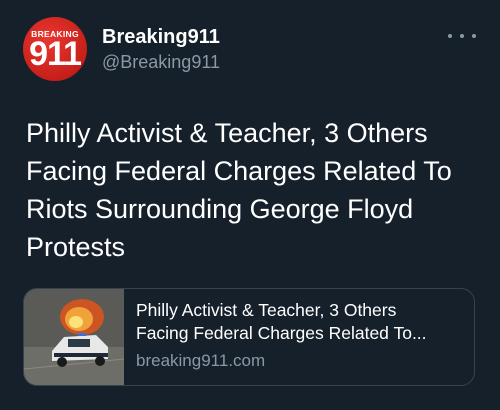 The height and width of the screenshot is (410, 500). I want to click on burning-police-car-image, so click(74, 337).